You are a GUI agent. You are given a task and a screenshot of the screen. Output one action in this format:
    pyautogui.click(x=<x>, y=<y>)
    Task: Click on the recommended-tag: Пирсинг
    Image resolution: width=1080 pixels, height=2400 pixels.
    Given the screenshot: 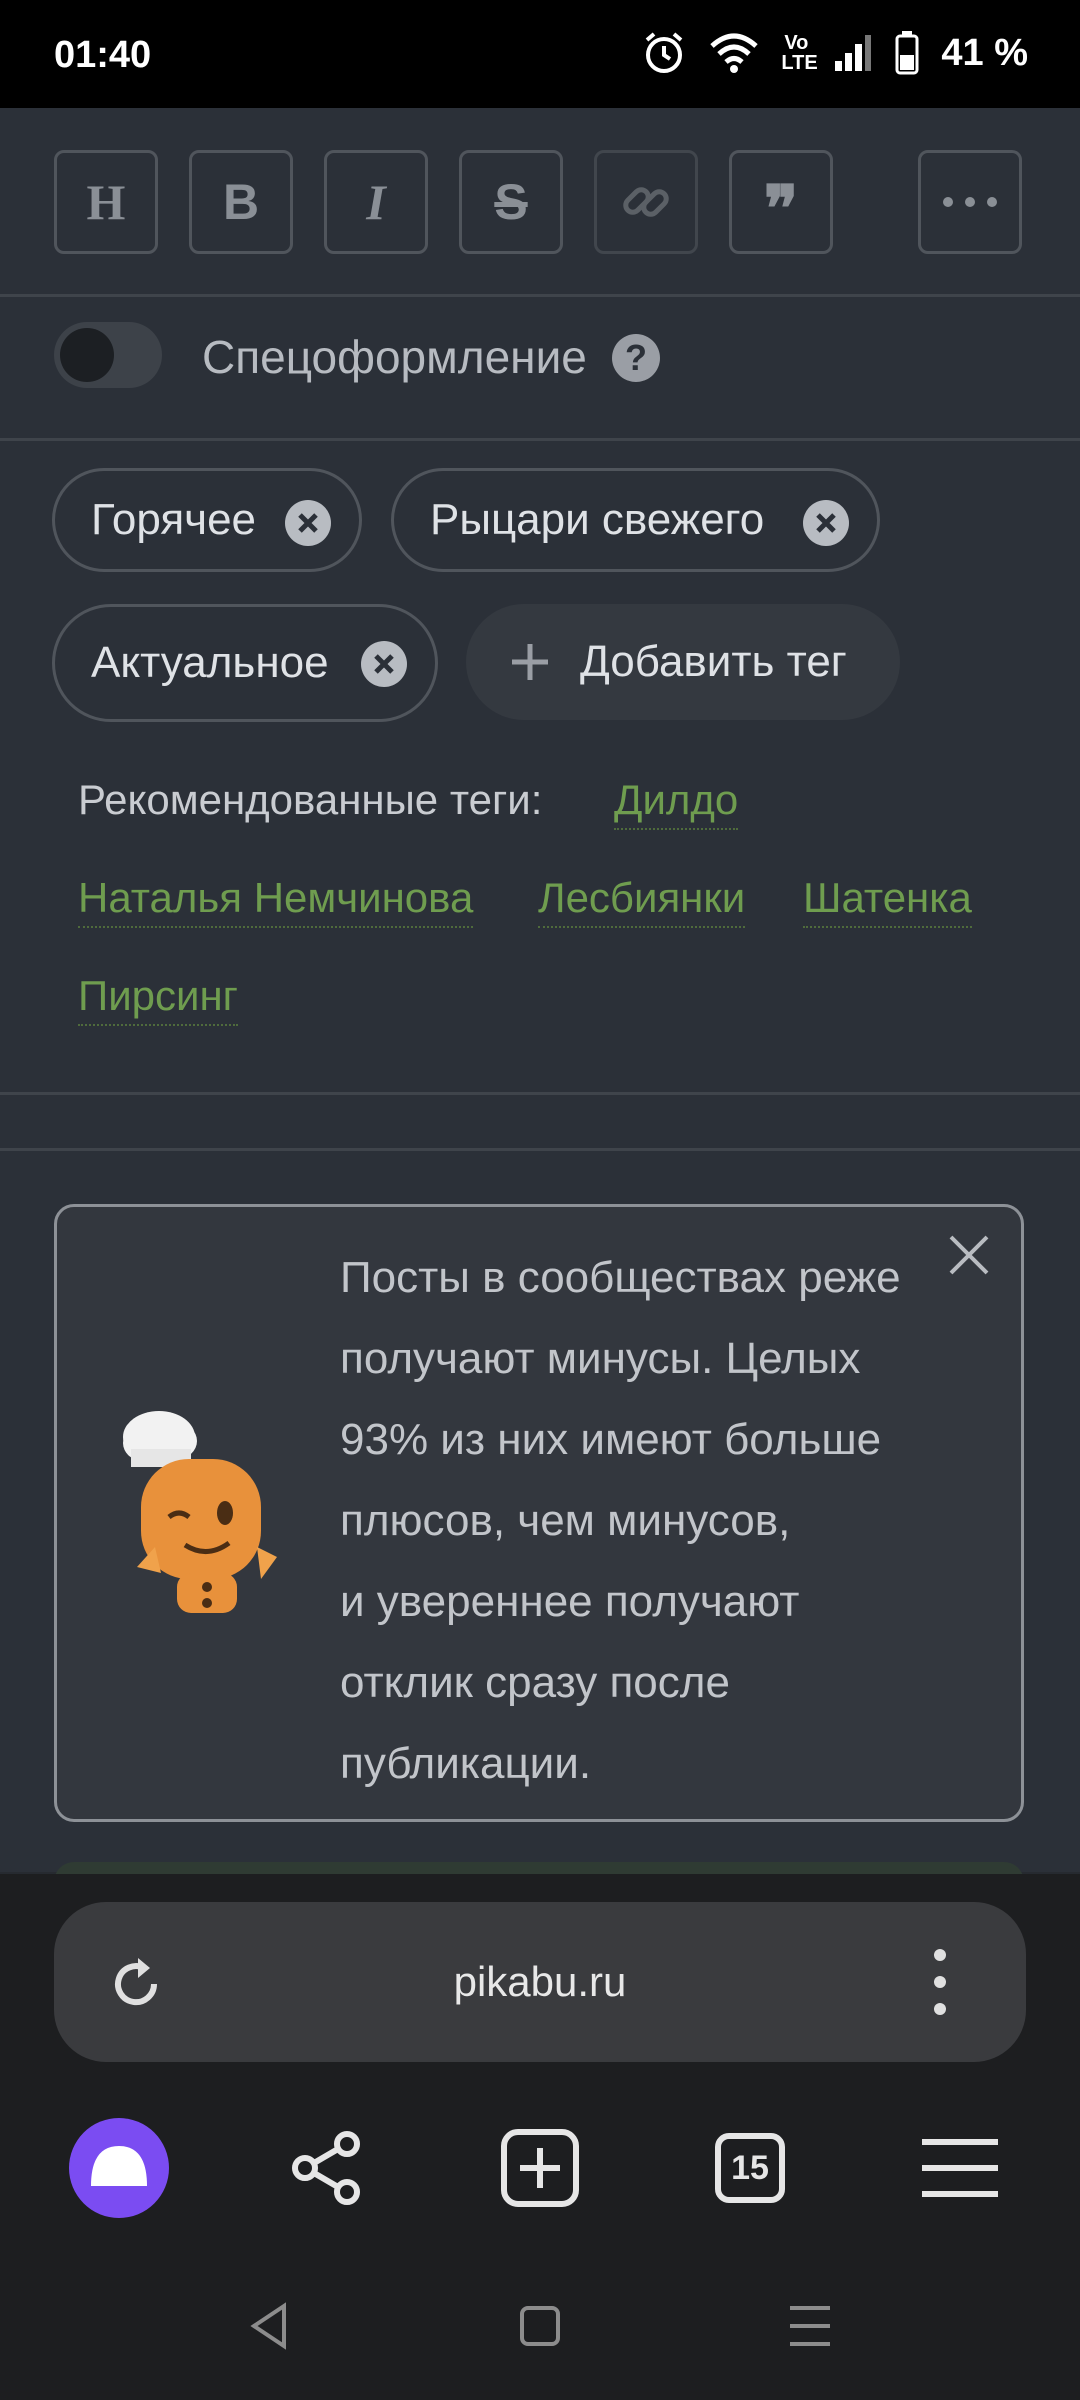 What is the action you would take?
    pyautogui.click(x=158, y=999)
    